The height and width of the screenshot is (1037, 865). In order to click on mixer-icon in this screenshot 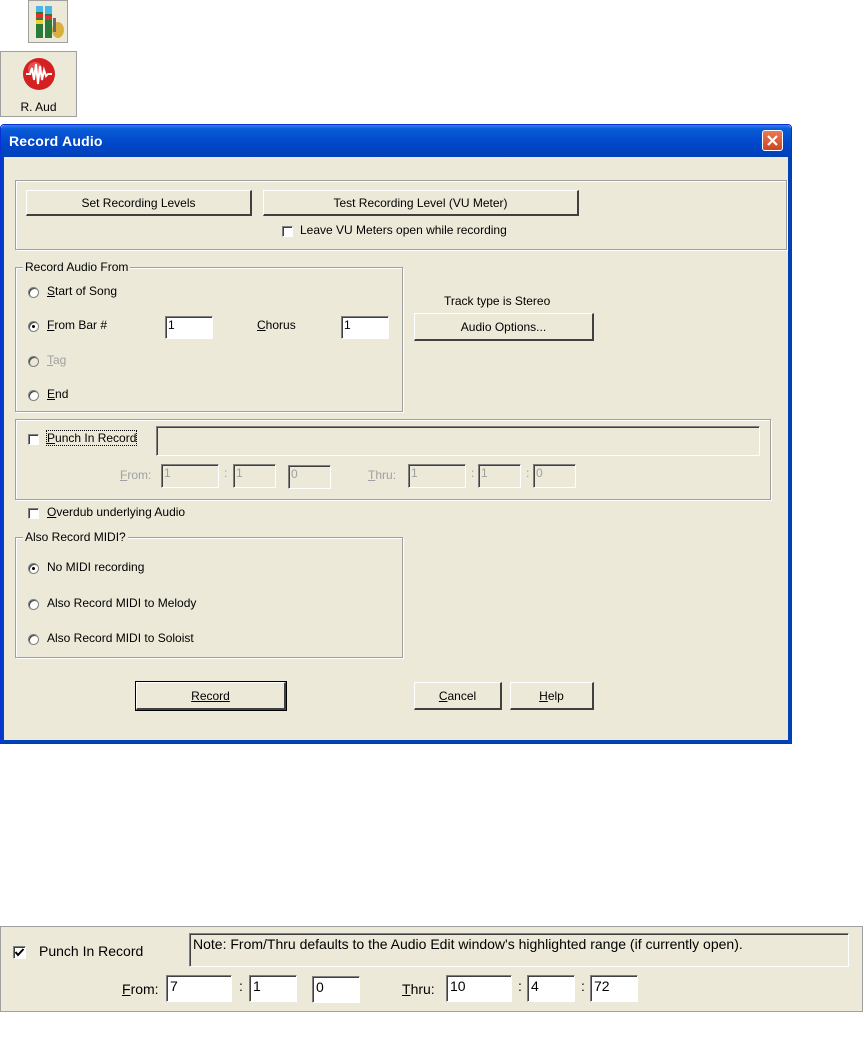, I will do `click(50, 22)`.